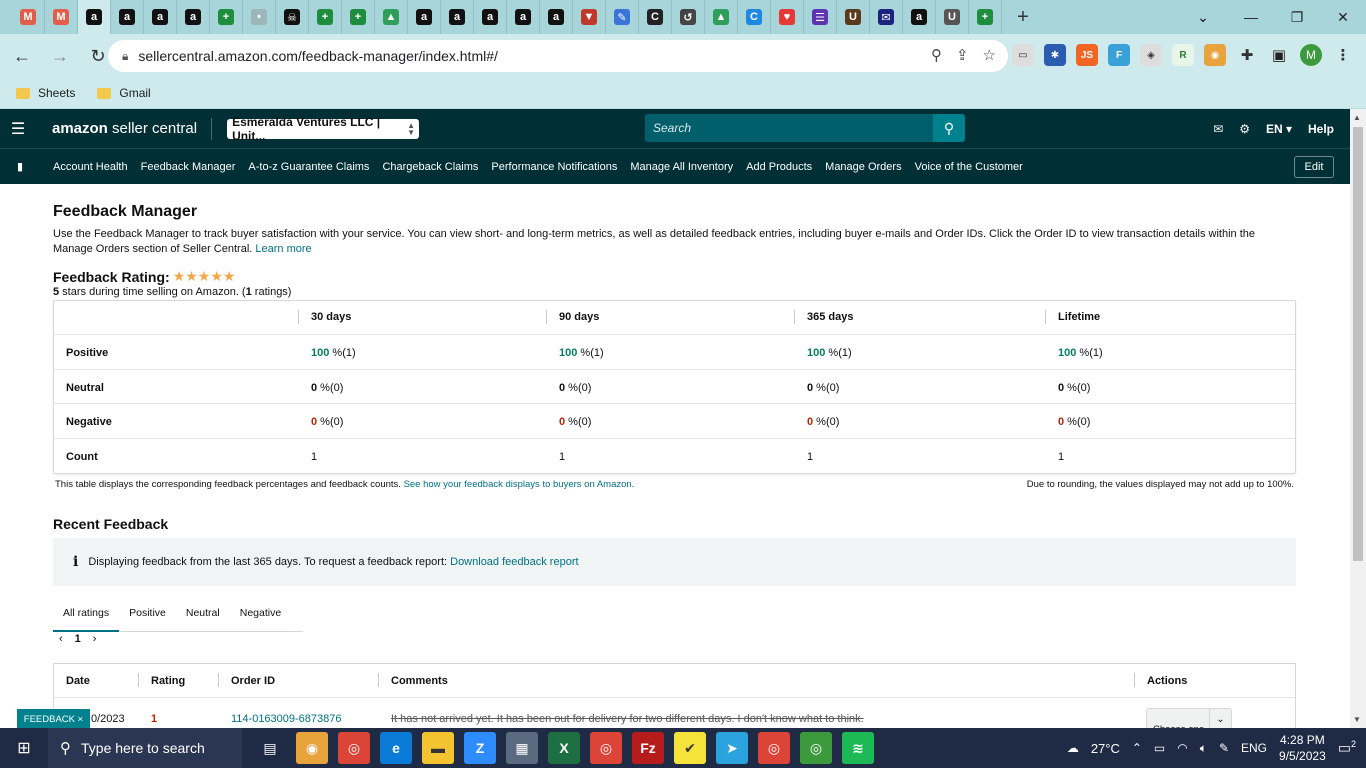 This screenshot has width=1366, height=768. I want to click on restore-button: ❐, so click(1297, 17).